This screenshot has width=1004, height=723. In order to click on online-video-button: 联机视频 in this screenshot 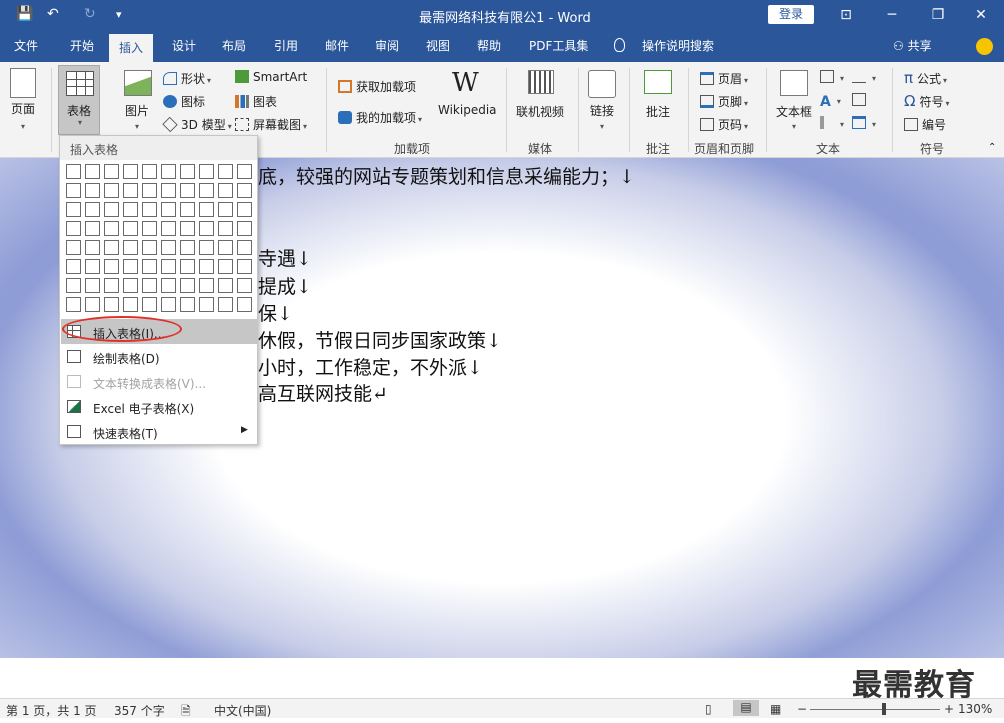, I will do `click(540, 111)`.